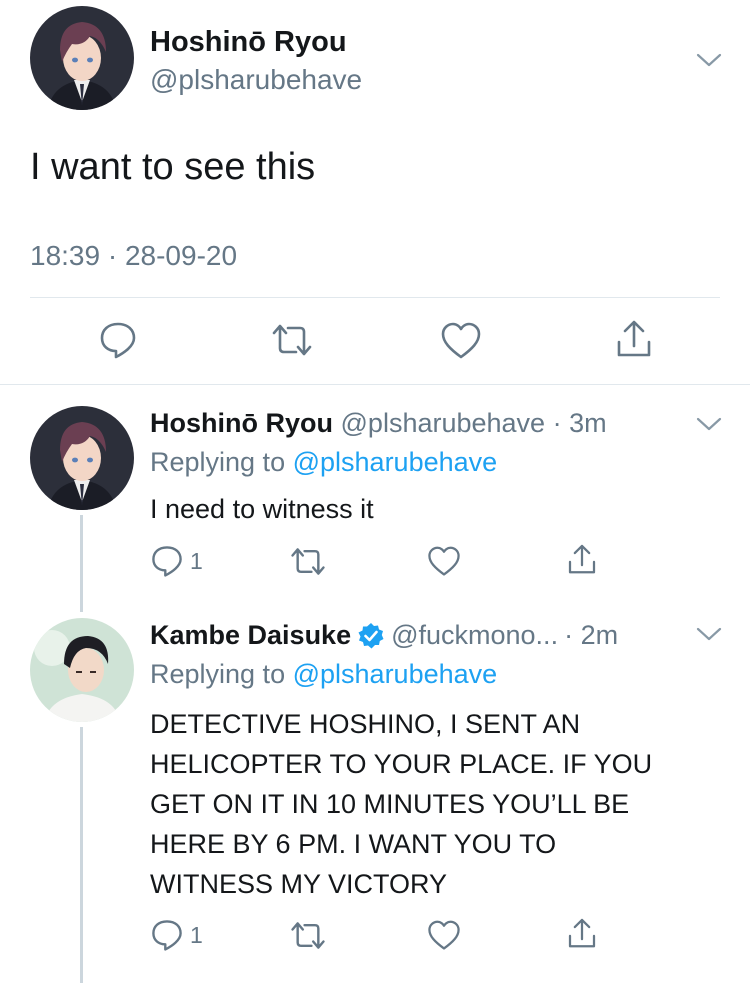 Image resolution: width=750 pixels, height=983 pixels. Describe the element at coordinates (353, 844) in the screenshot. I see `reply-text-line: HERE BY 6 PM. I WANT YOU TO` at that location.